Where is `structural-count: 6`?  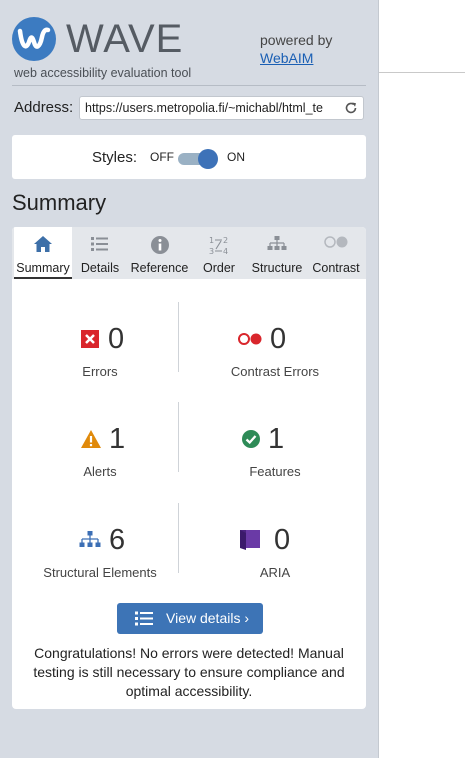
structural-count: 6 is located at coordinates (117, 540).